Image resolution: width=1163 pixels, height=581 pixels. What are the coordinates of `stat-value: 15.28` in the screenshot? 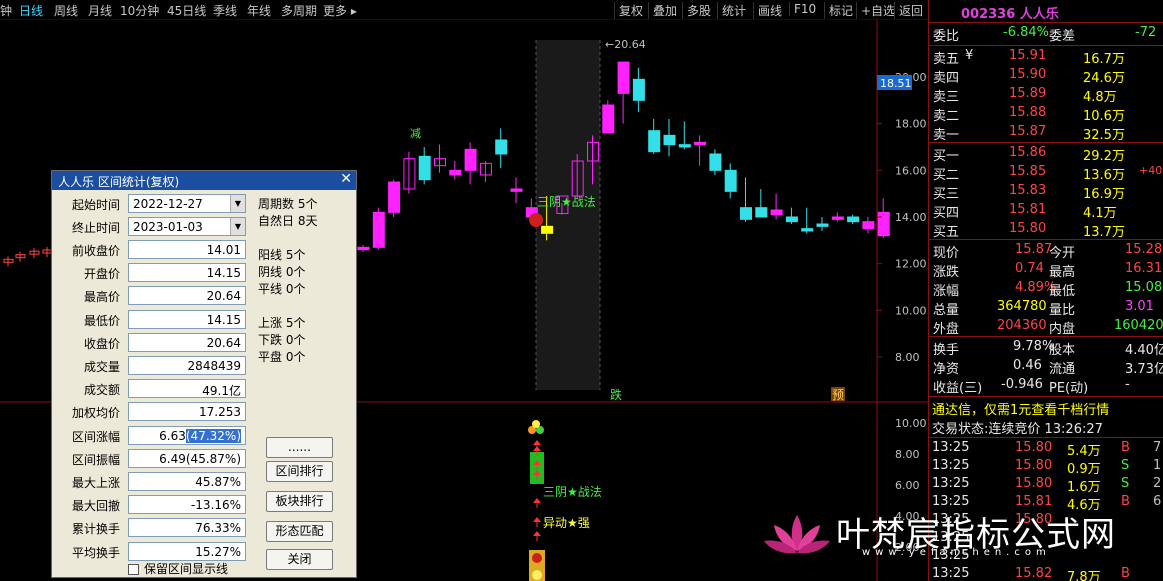 It's located at (1144, 249).